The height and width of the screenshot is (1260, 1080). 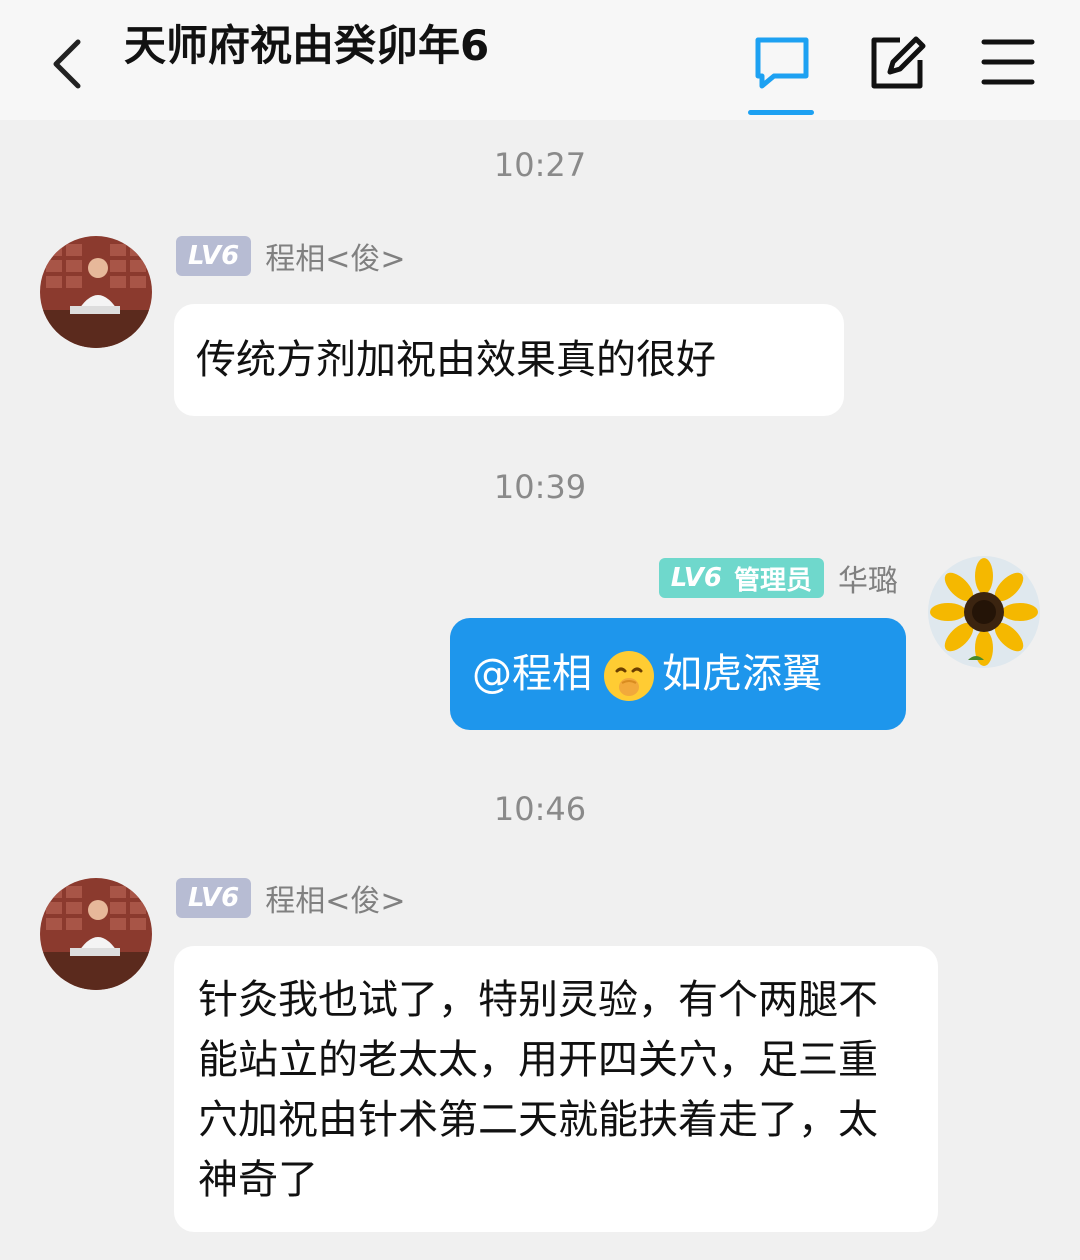 I want to click on top-bar: 天师府祝由癸卯年6, so click(x=540, y=60).